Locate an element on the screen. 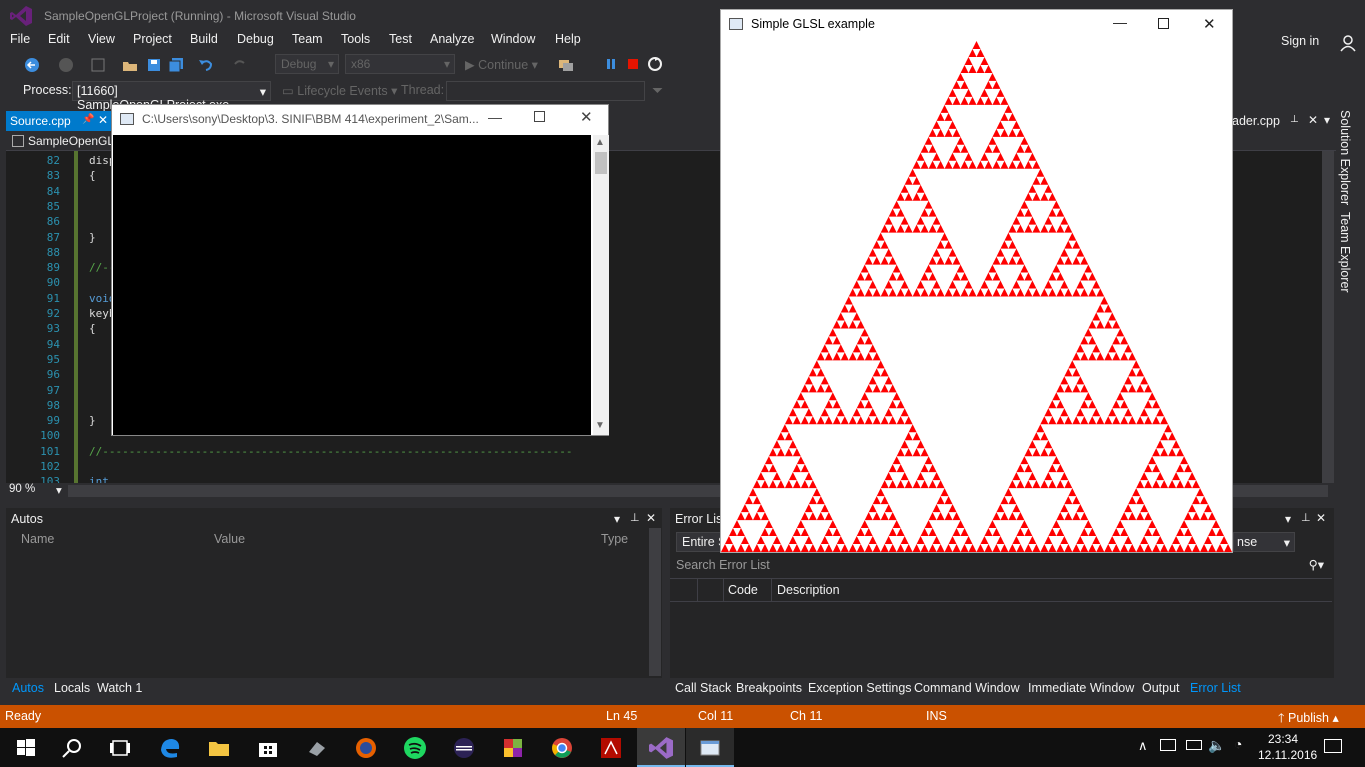 This screenshot has width=1365, height=767. redo-icon is located at coordinates (241, 66).